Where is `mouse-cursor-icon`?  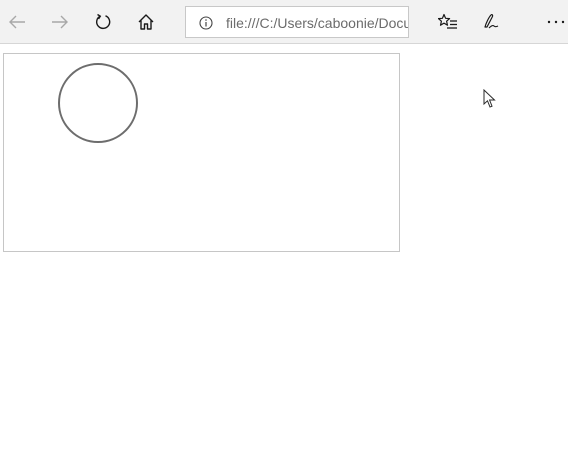
mouse-cursor-icon is located at coordinates (489, 98).